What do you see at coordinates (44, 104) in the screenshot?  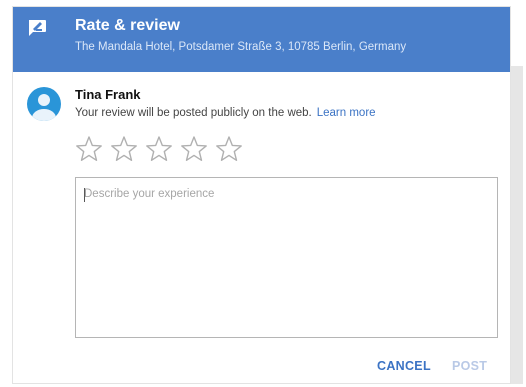 I see `account-avatar-icon` at bounding box center [44, 104].